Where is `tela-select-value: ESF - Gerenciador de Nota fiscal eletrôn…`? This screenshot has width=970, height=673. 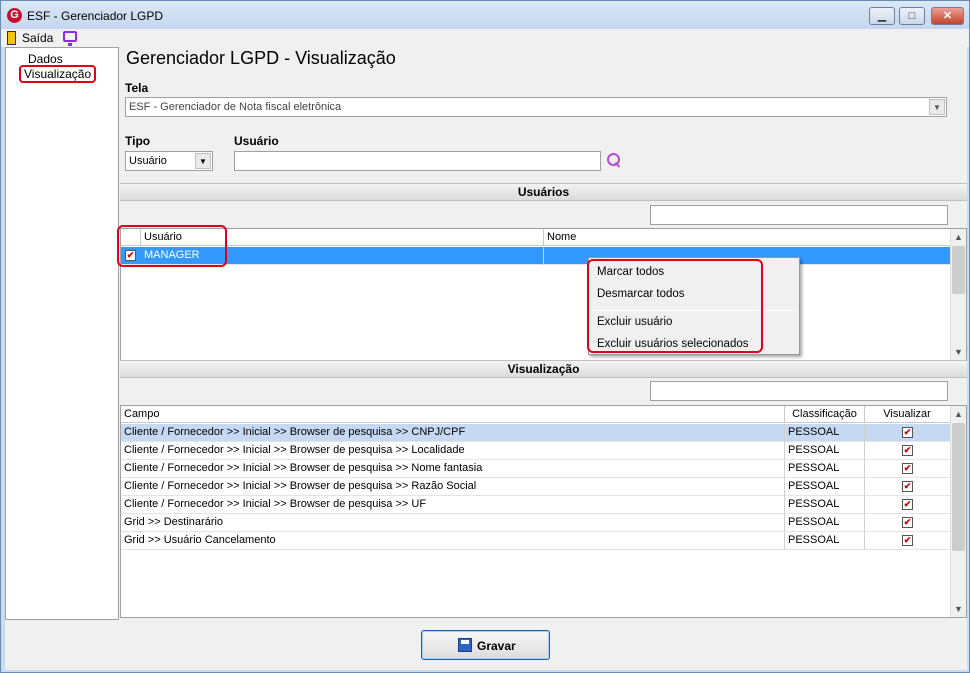 tela-select-value: ESF - Gerenciador de Nota fiscal eletrôn… is located at coordinates (235, 107).